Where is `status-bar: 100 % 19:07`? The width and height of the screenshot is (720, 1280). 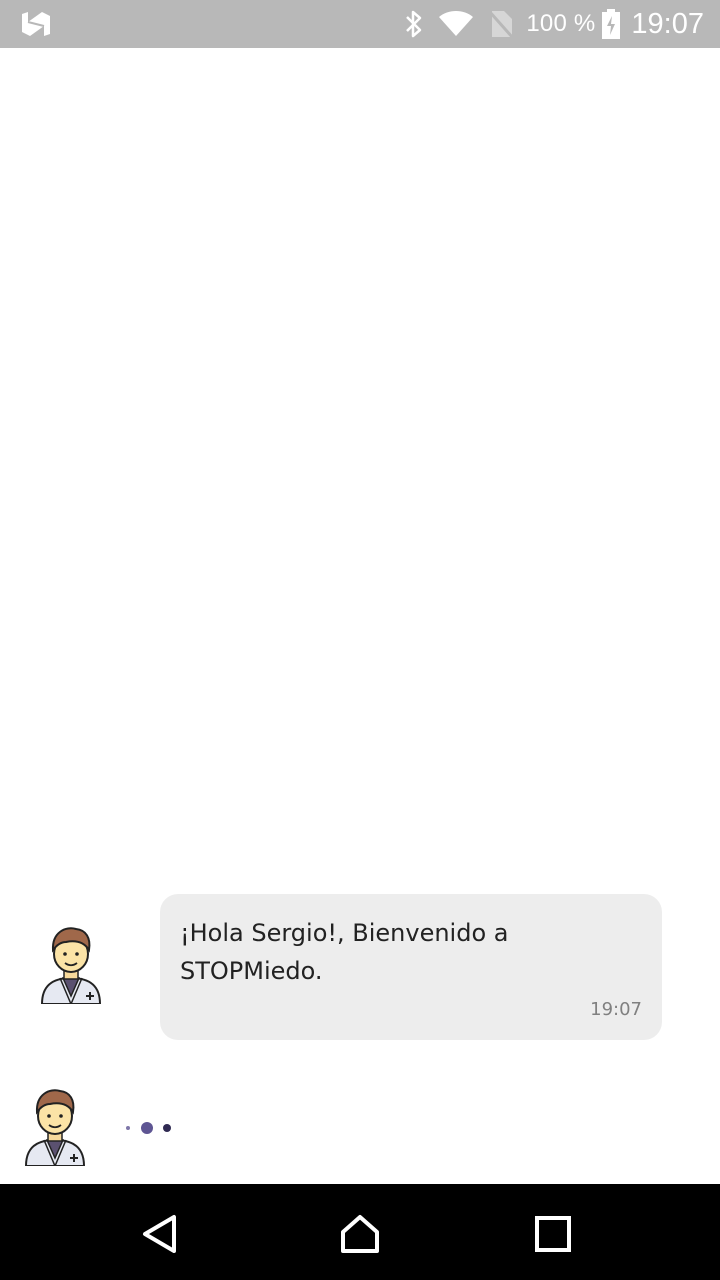
status-bar: 100 % 19:07 is located at coordinates (360, 24).